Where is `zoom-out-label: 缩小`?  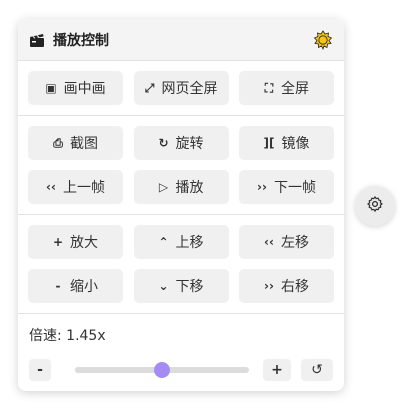
zoom-out-label: 缩小 is located at coordinates (84, 287).